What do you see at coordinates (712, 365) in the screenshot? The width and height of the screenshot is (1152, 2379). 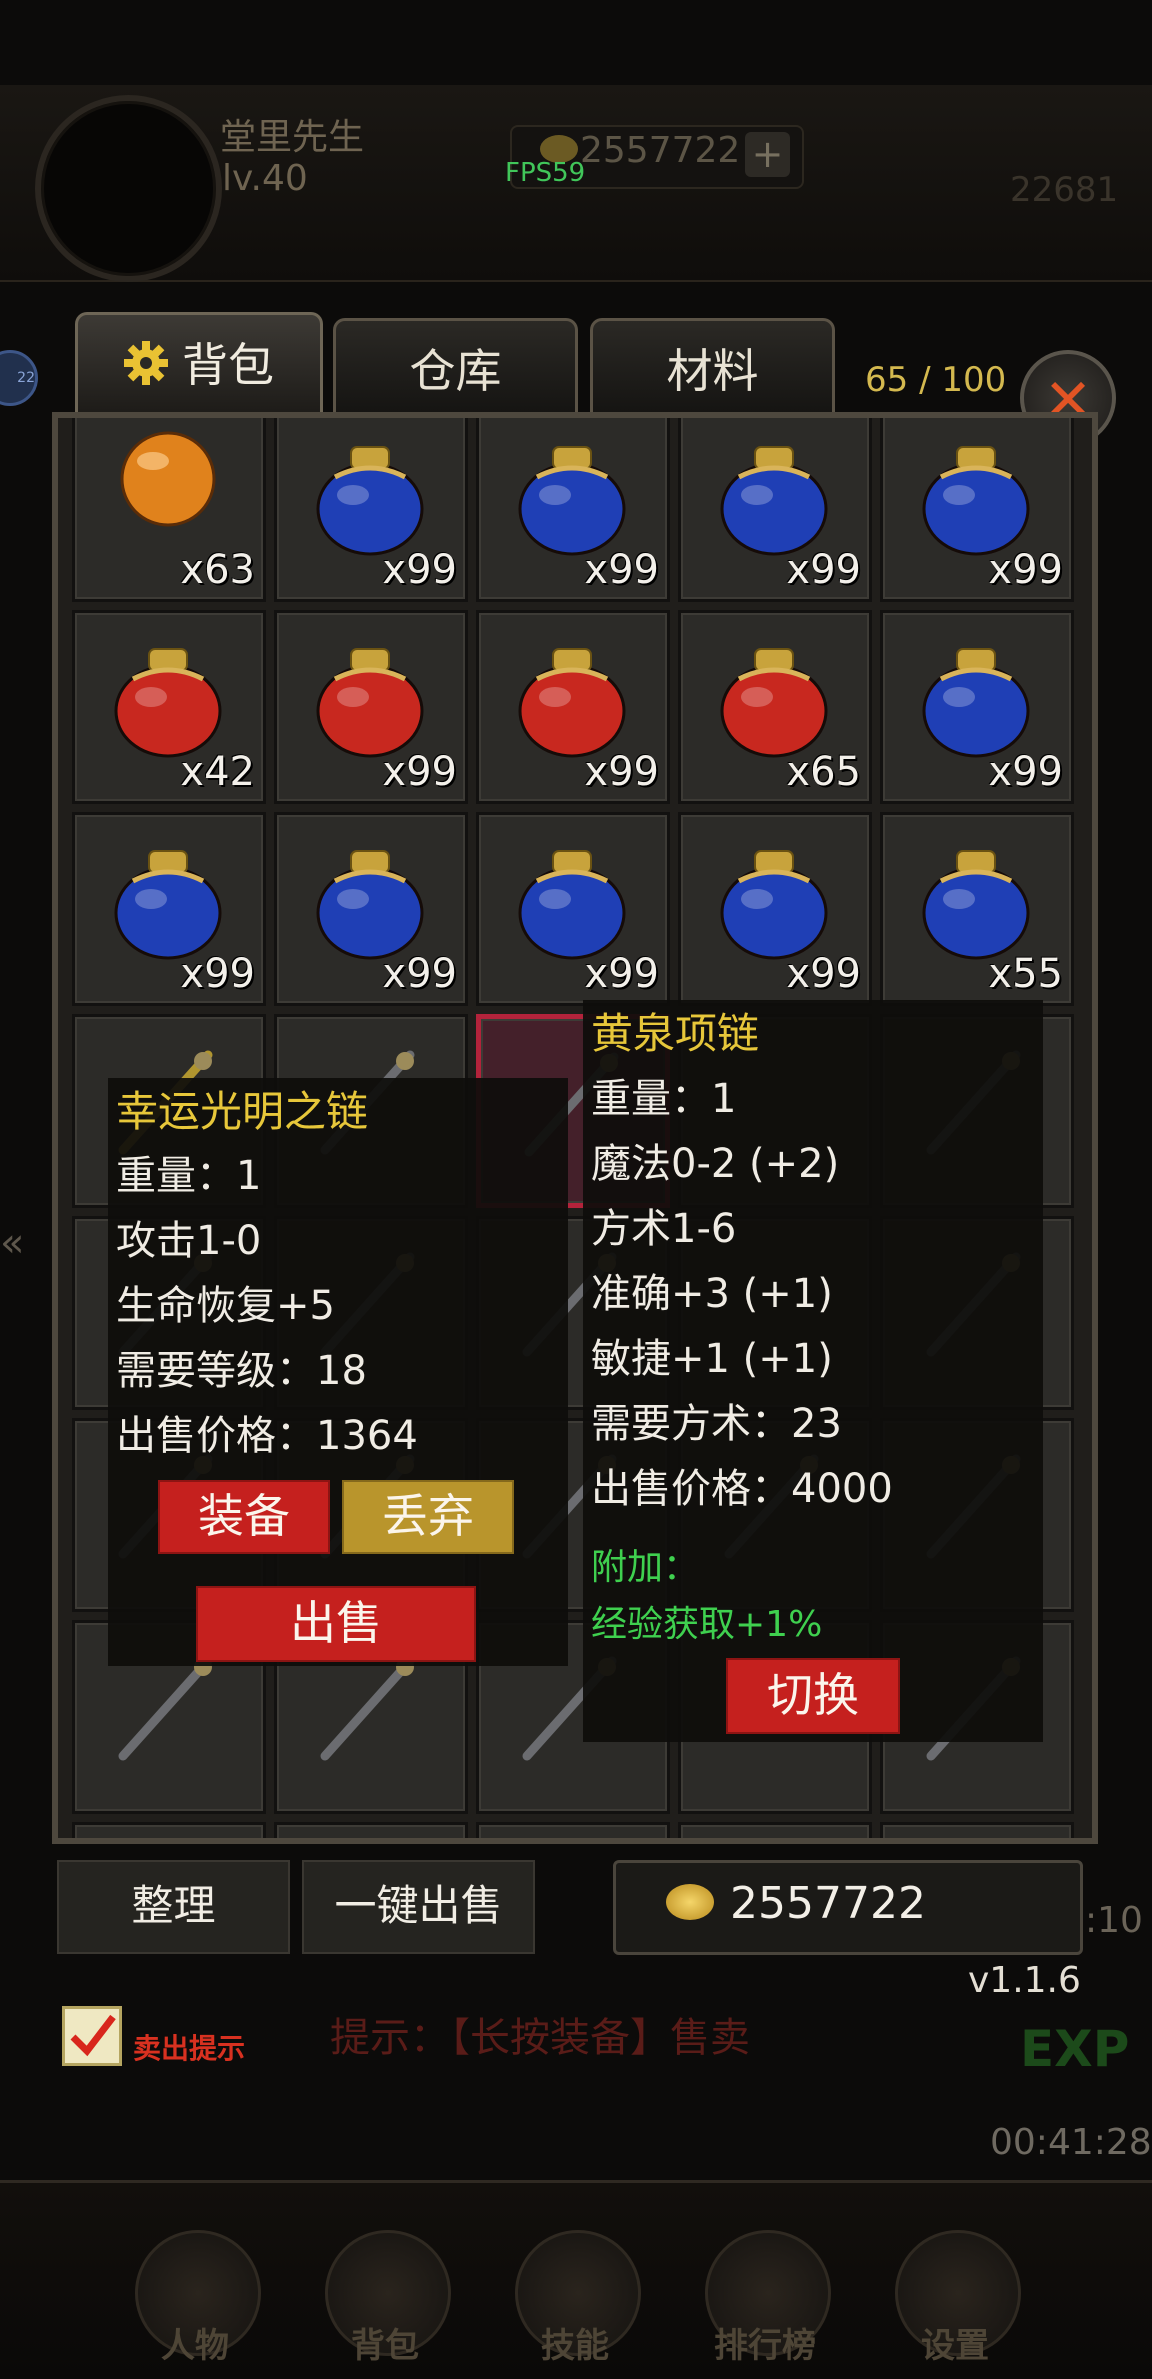 I see `tab-materials: 材料` at bounding box center [712, 365].